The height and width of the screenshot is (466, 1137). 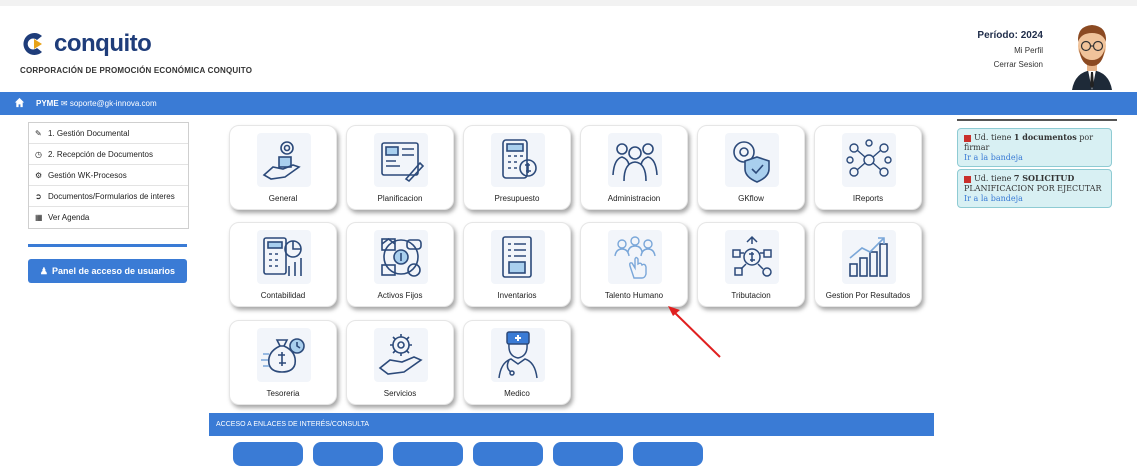 I want to click on notification-count: 1 documentos, so click(x=1045, y=137).